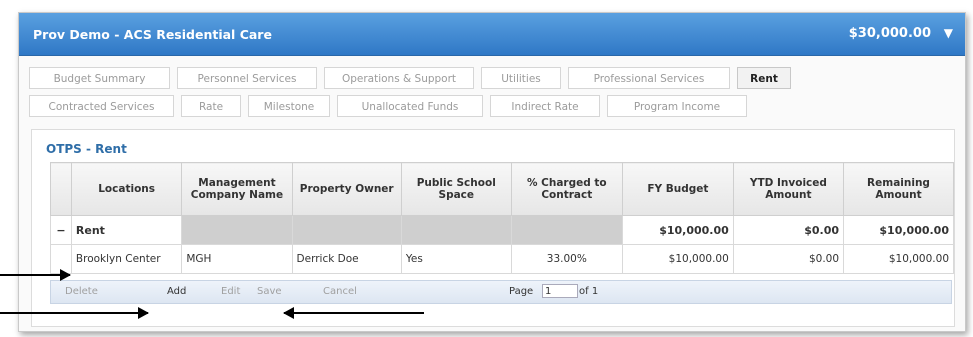 Image resolution: width=973 pixels, height=337 pixels. Describe the element at coordinates (898, 230) in the screenshot. I see `group-remaining: $10,000.00` at that location.